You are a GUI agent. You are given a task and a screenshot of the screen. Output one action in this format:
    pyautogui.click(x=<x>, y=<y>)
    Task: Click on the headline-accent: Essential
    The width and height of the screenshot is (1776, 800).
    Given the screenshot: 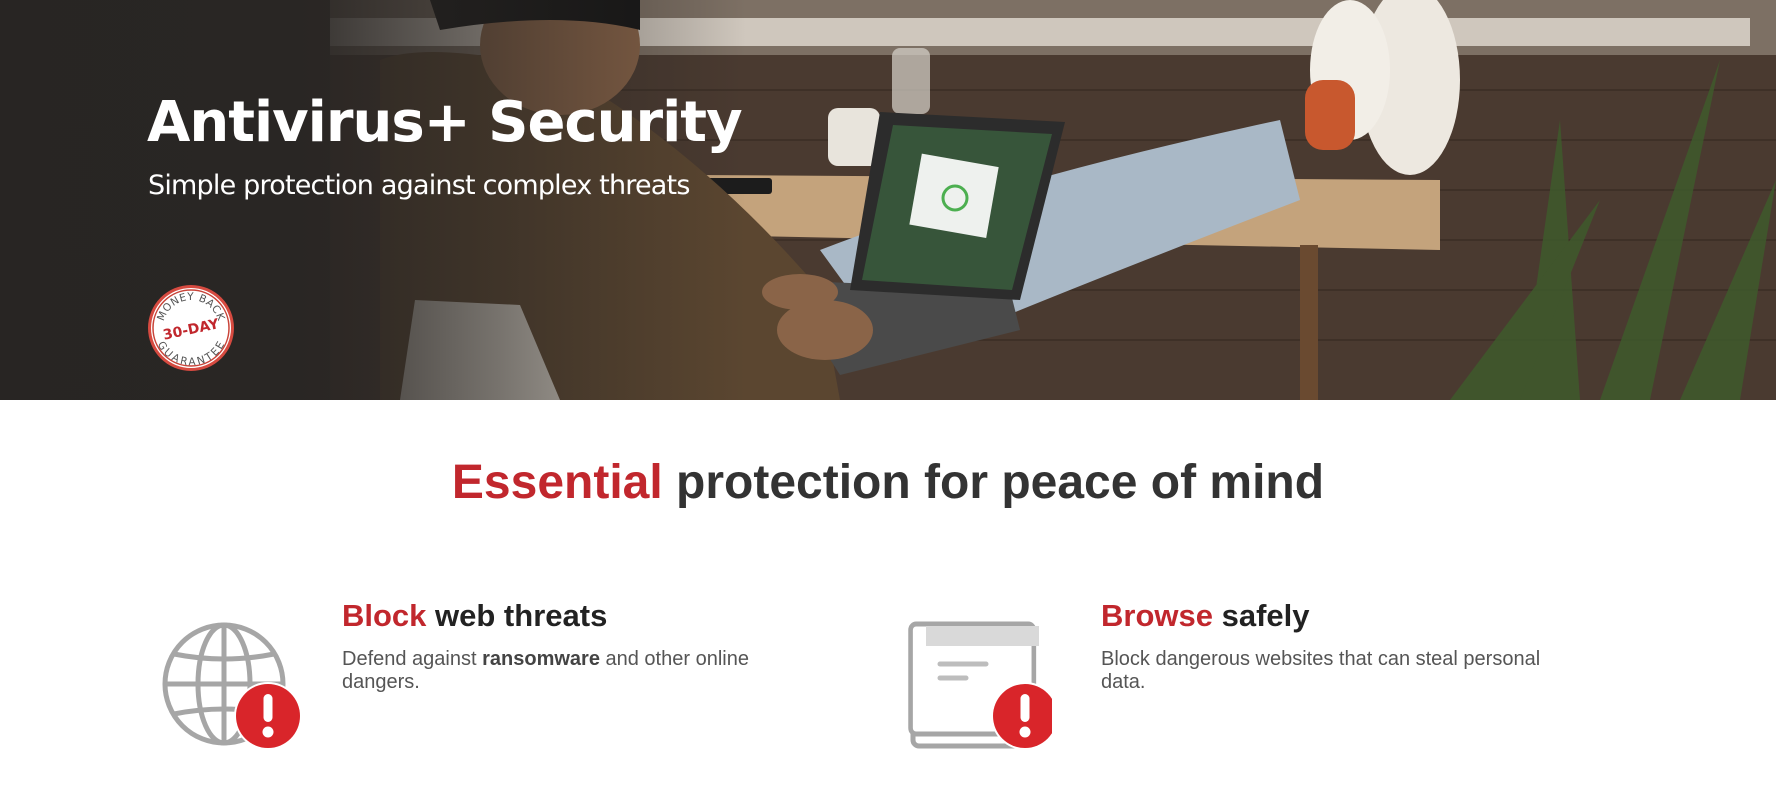 What is the action you would take?
    pyautogui.click(x=557, y=482)
    